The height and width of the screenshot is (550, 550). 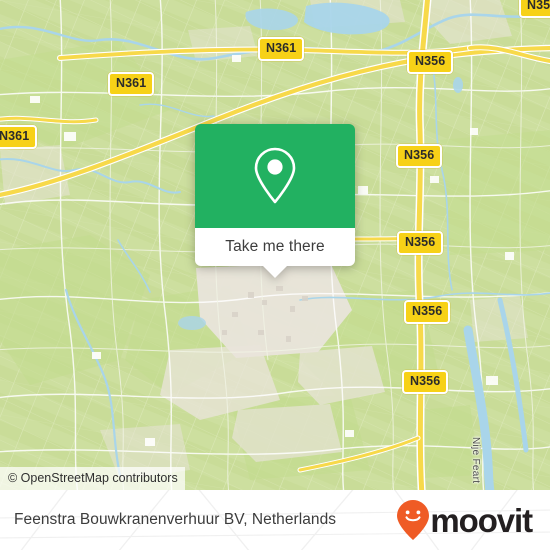 What do you see at coordinates (475, 460) in the screenshot?
I see `waterway-label: Nije Feart` at bounding box center [475, 460].